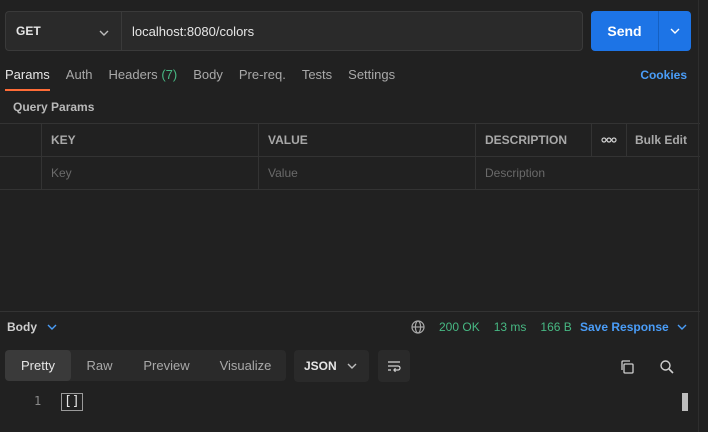 The image size is (708, 432). I want to click on save-response-label: Save Response, so click(624, 327).